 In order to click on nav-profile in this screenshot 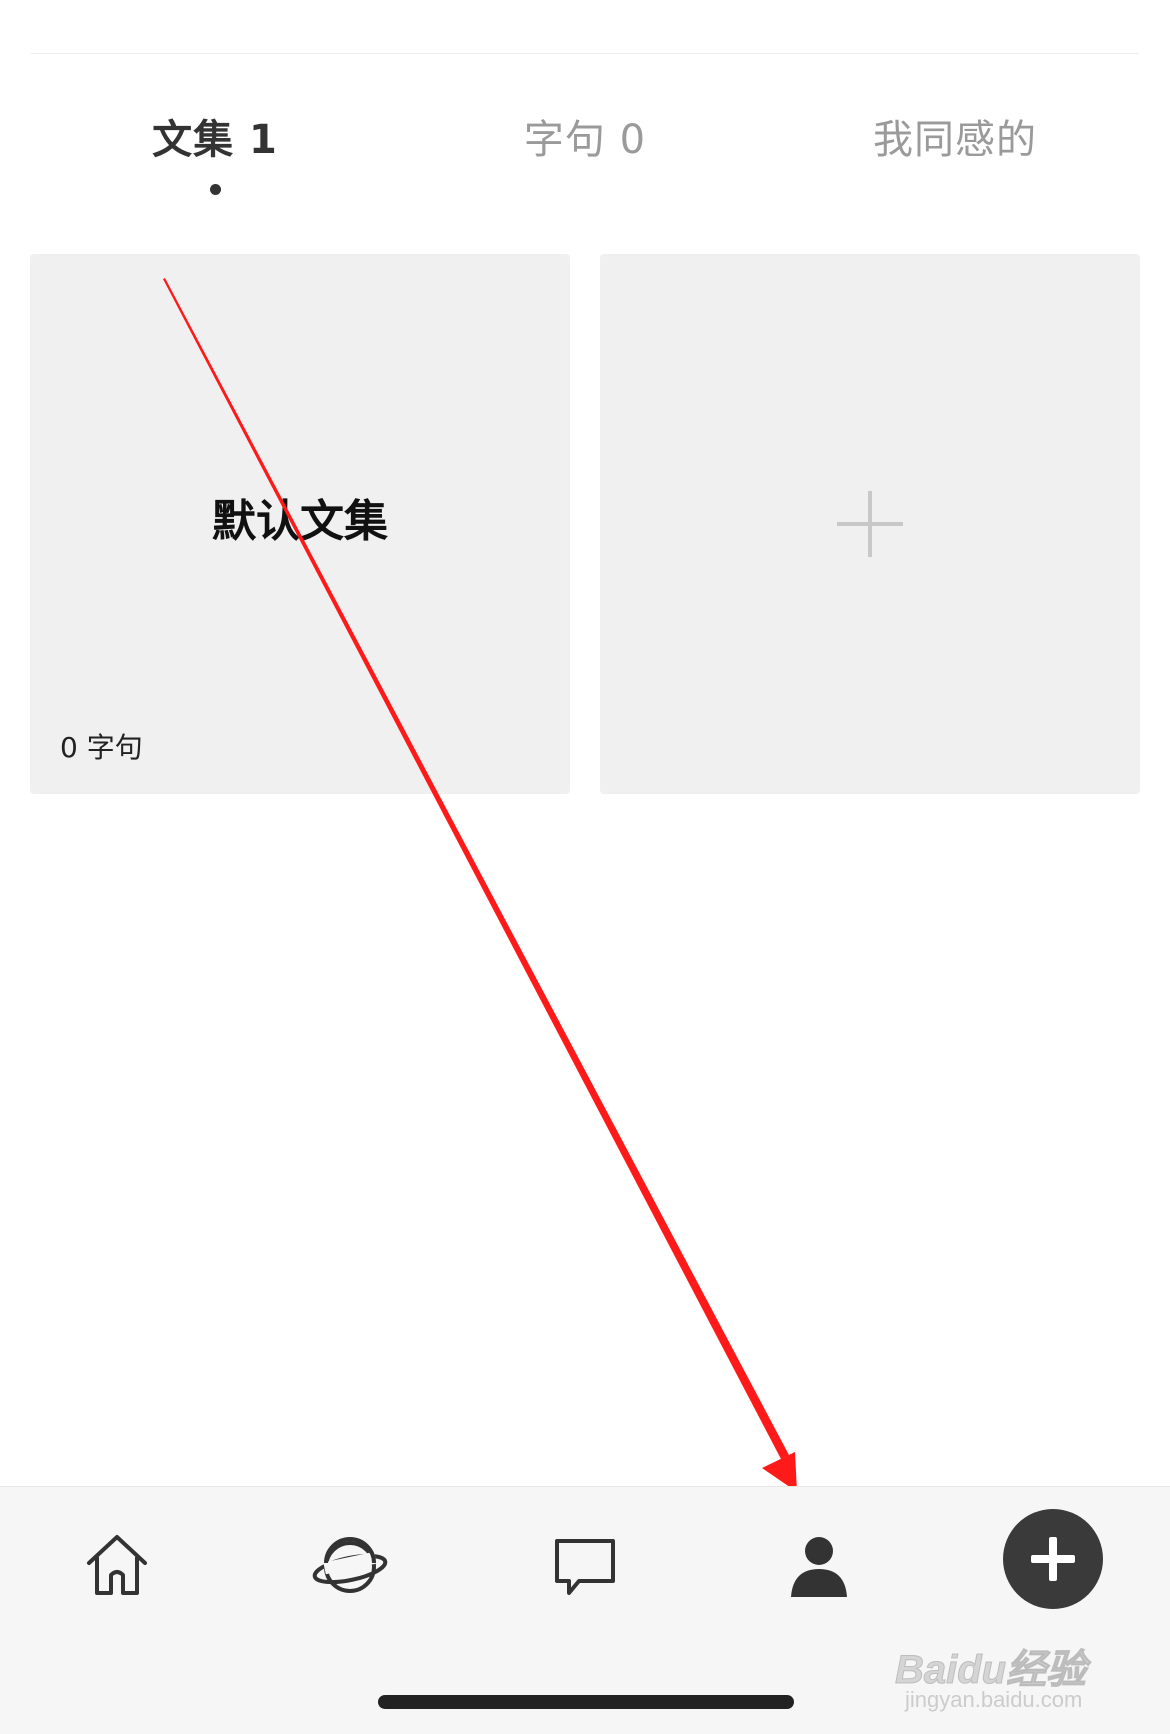, I will do `click(819, 1567)`.